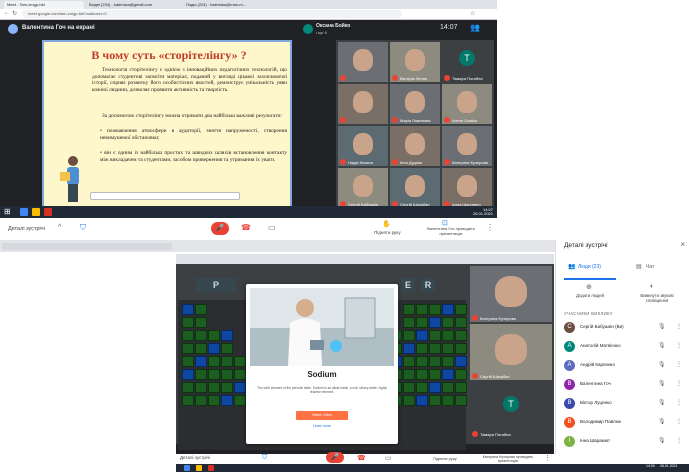 The width and height of the screenshot is (689, 472). I want to click on reload-icon: ↻, so click(14, 13).